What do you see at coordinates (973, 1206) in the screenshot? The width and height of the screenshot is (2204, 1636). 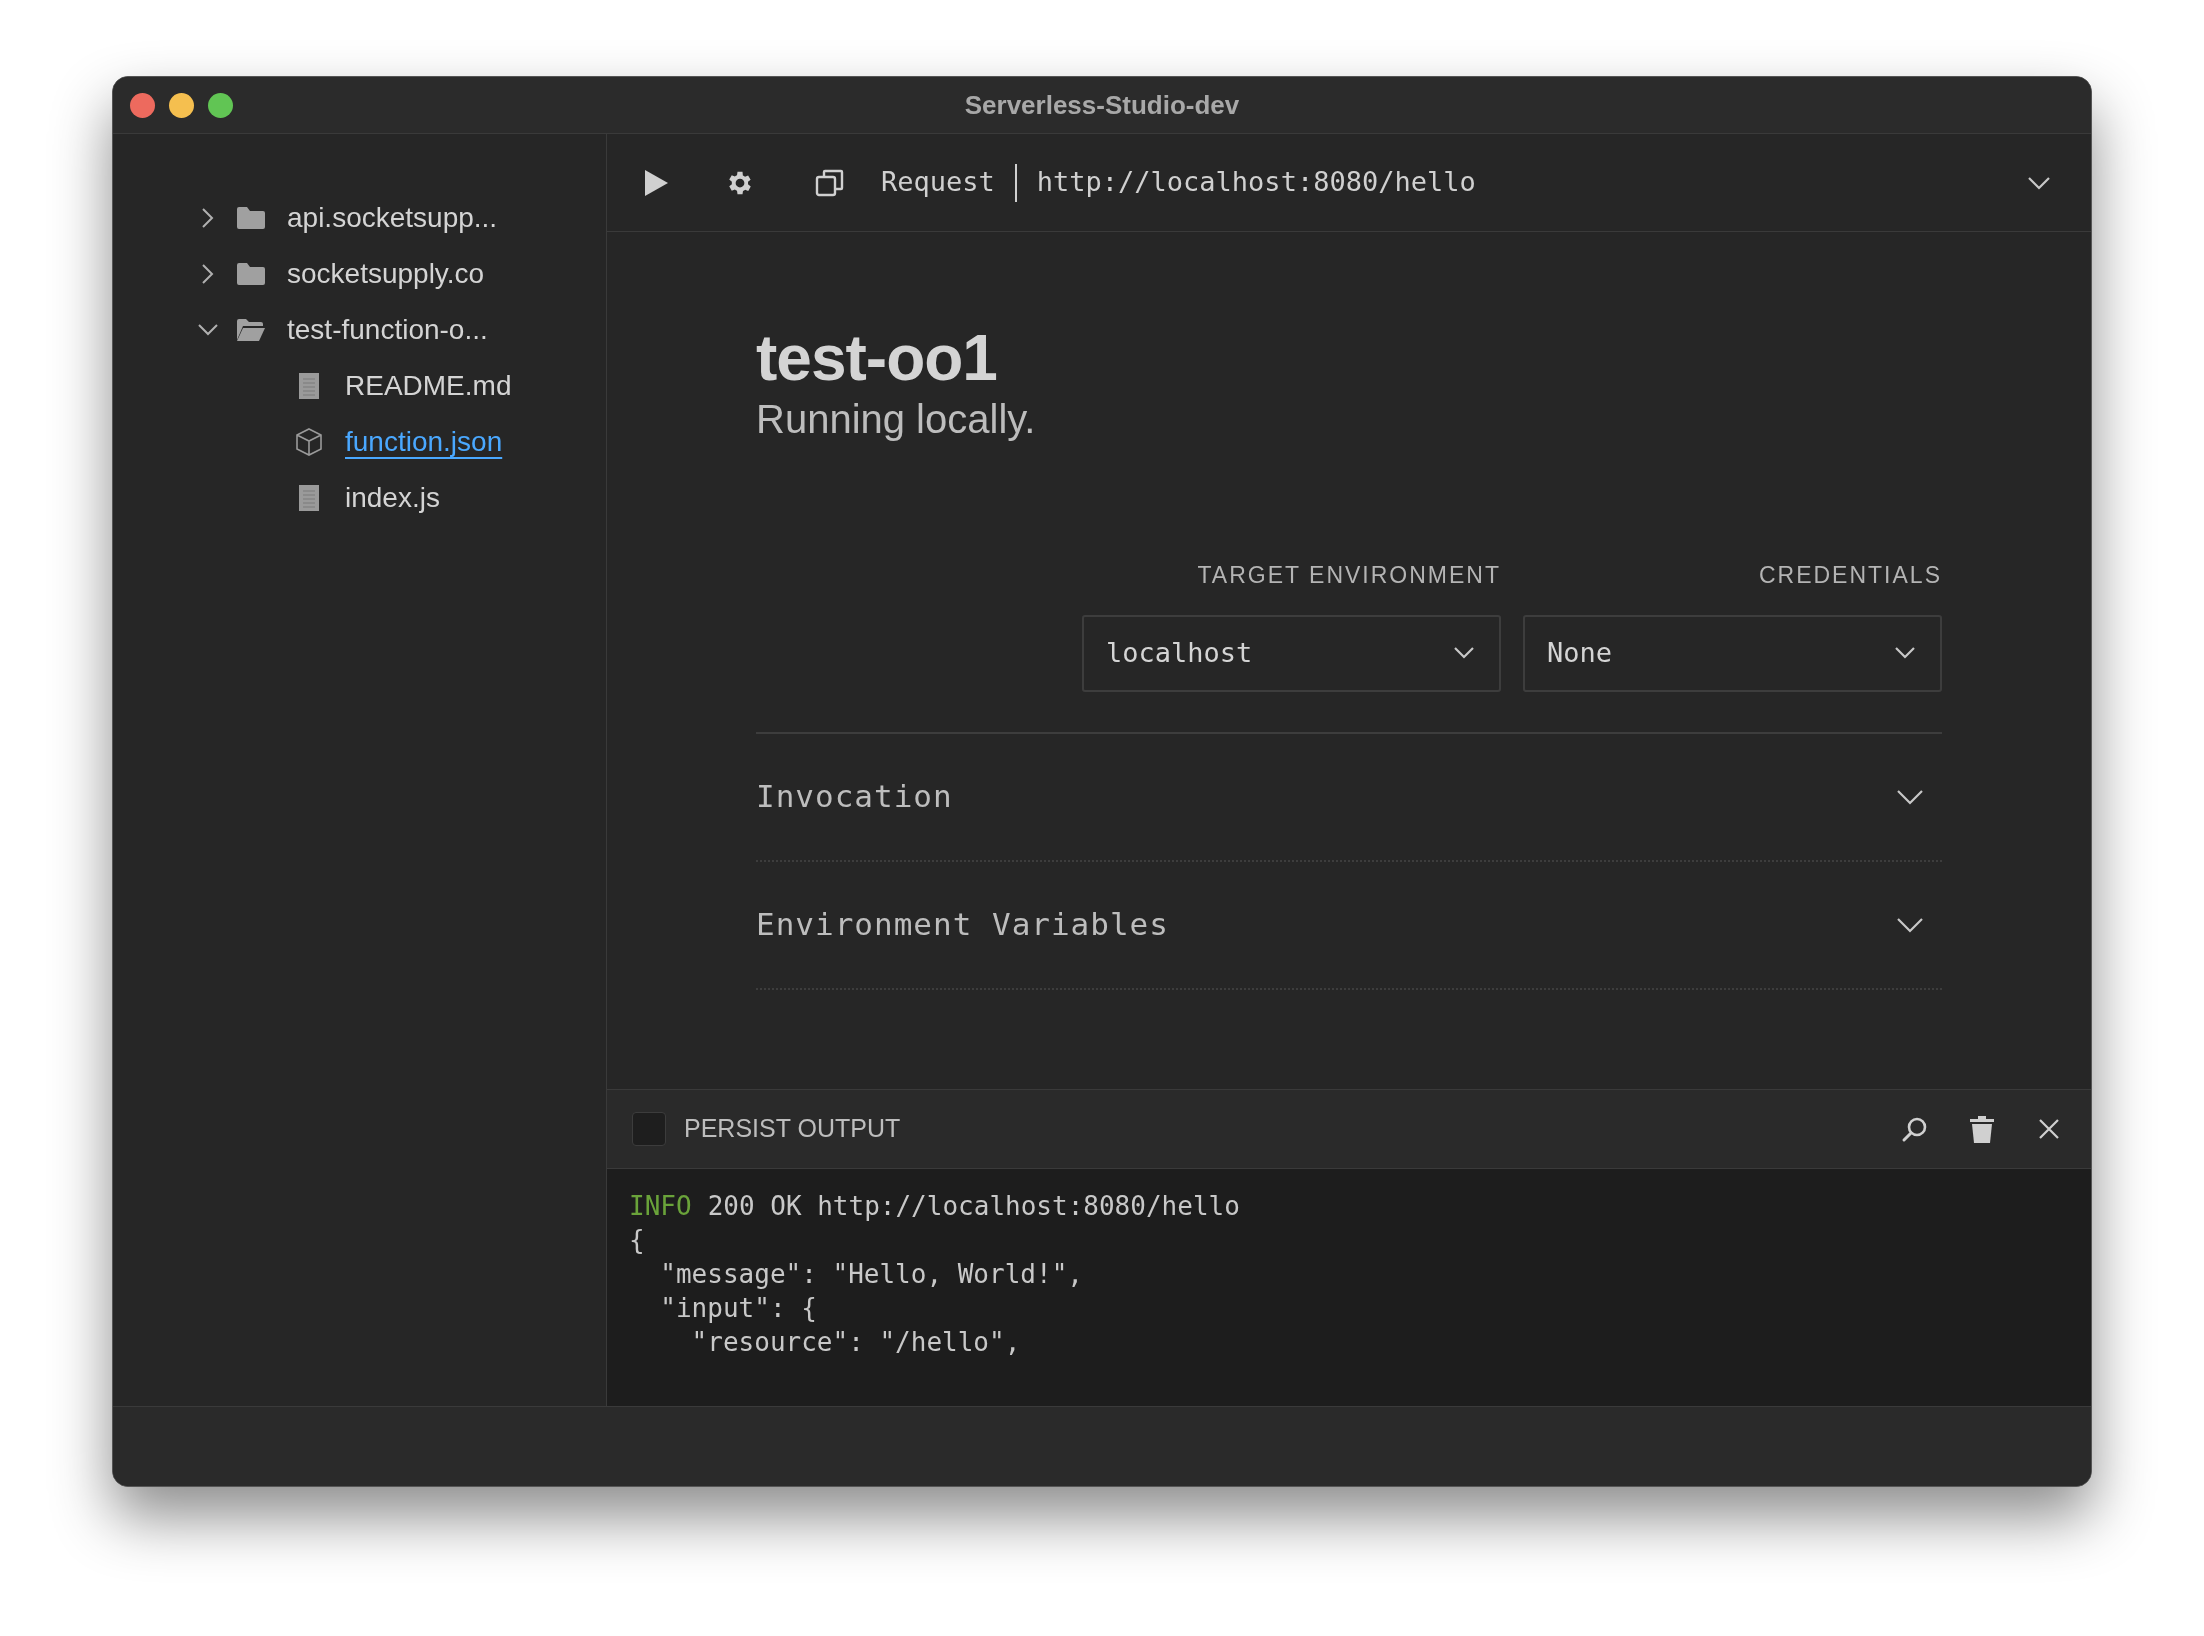 I see `log-line: 200 OK http://localhost:8080/hello` at bounding box center [973, 1206].